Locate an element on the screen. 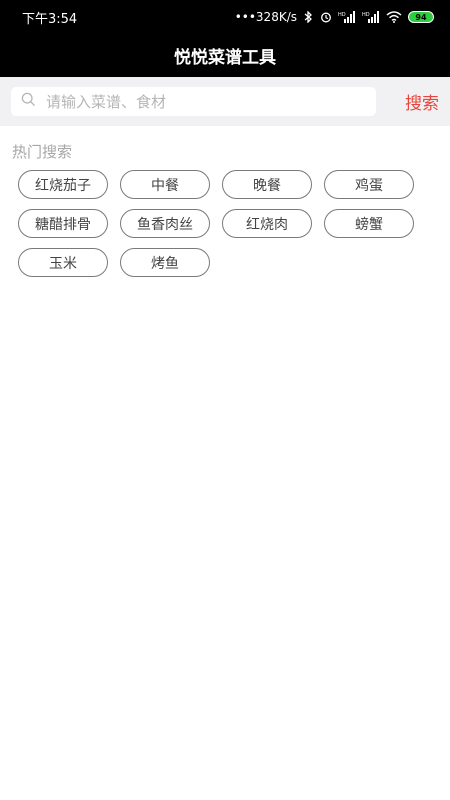  hot-search-tags: 红烧茄子 中餐 晚餐 鸡蛋 糖醋排骨 鱼香肉丝 红烧肉 螃蟹 玉米 烤鱼 is located at coordinates (228, 223).